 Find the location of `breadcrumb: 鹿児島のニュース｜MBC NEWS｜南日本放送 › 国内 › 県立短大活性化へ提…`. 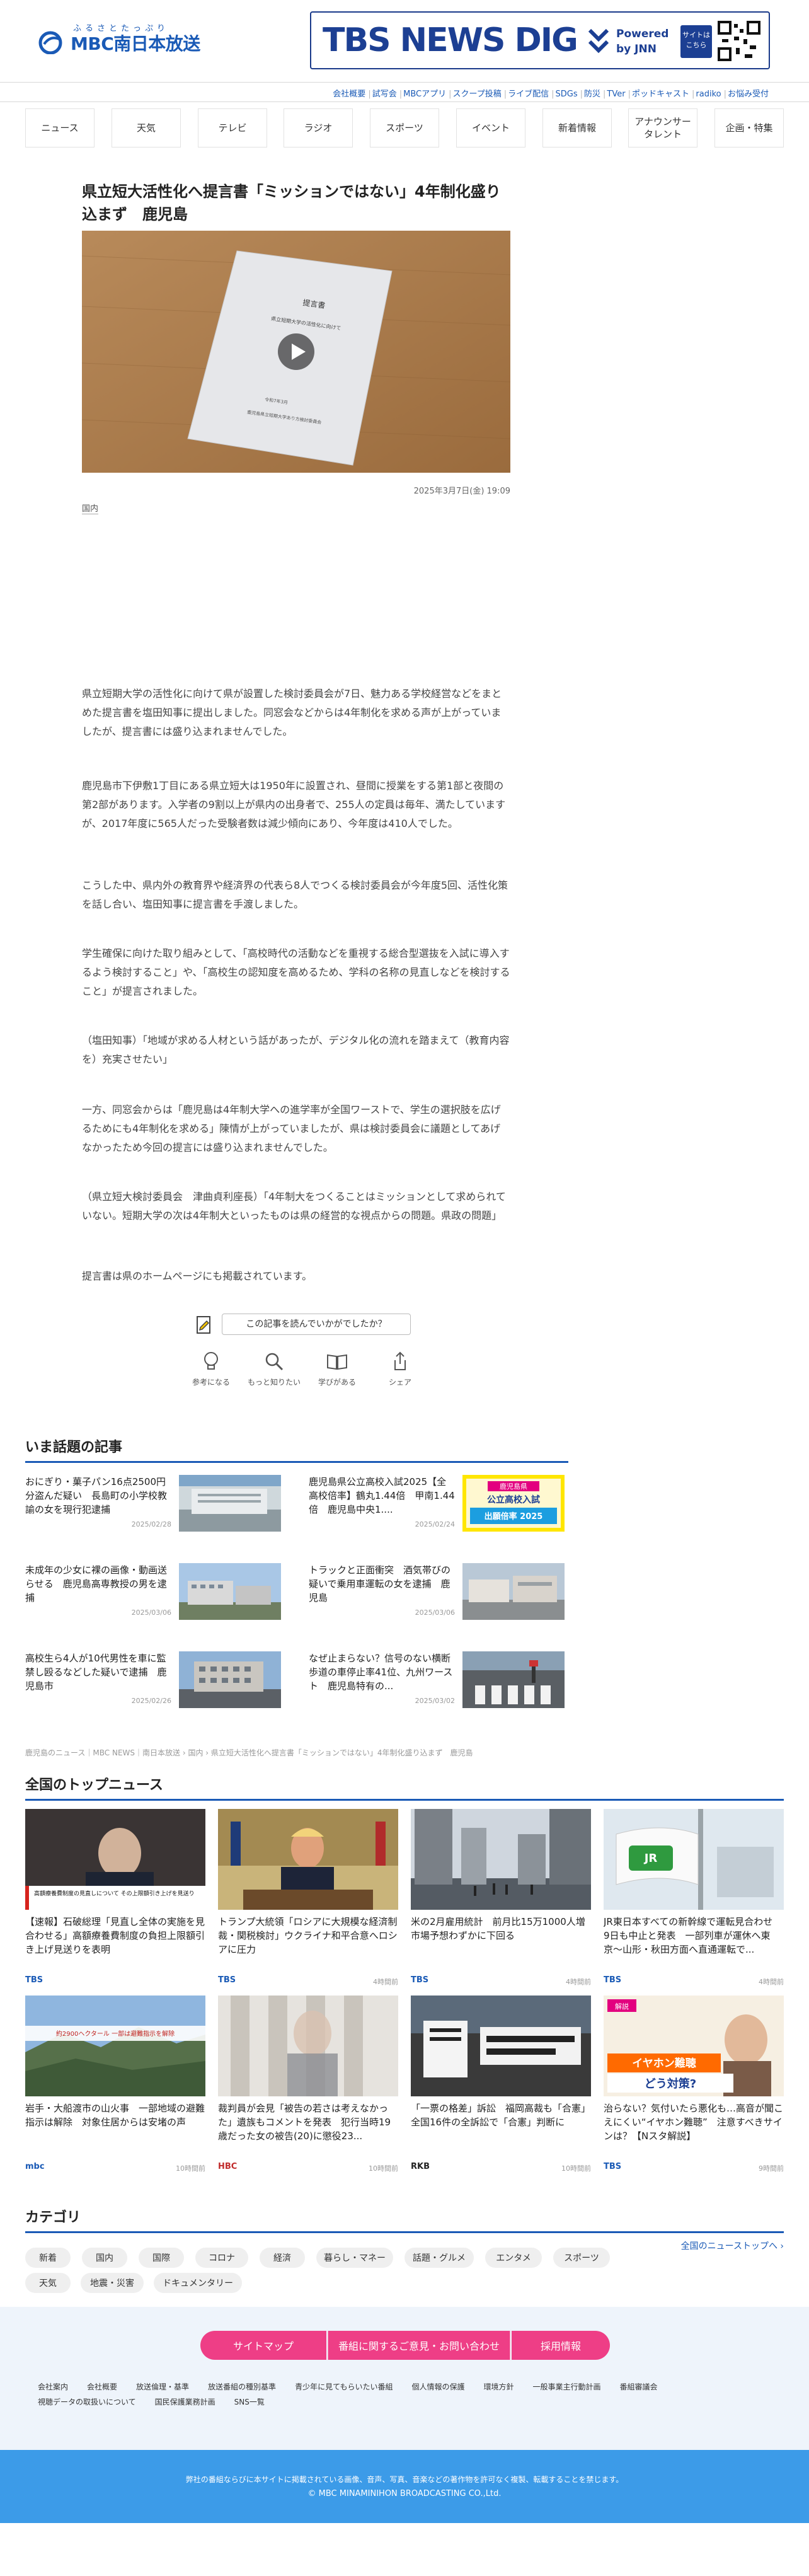

breadcrumb: 鹿児島のニュース｜MBC NEWS｜南日本放送 › 国内 › 県立短大活性化へ提… is located at coordinates (249, 1752).